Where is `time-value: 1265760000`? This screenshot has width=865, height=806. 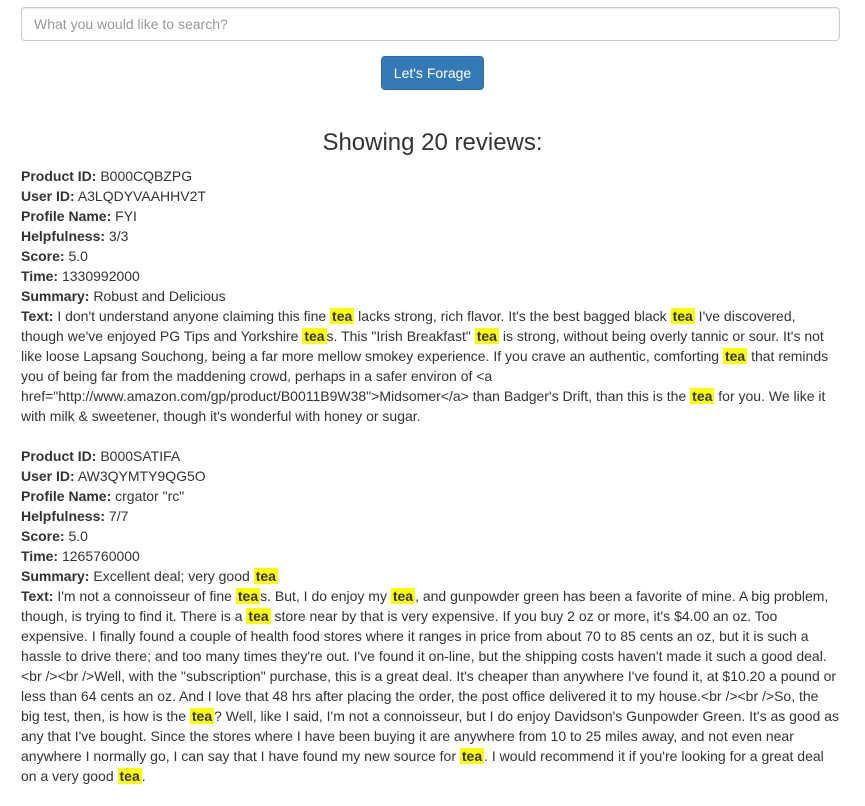 time-value: 1265760000 is located at coordinates (100, 556).